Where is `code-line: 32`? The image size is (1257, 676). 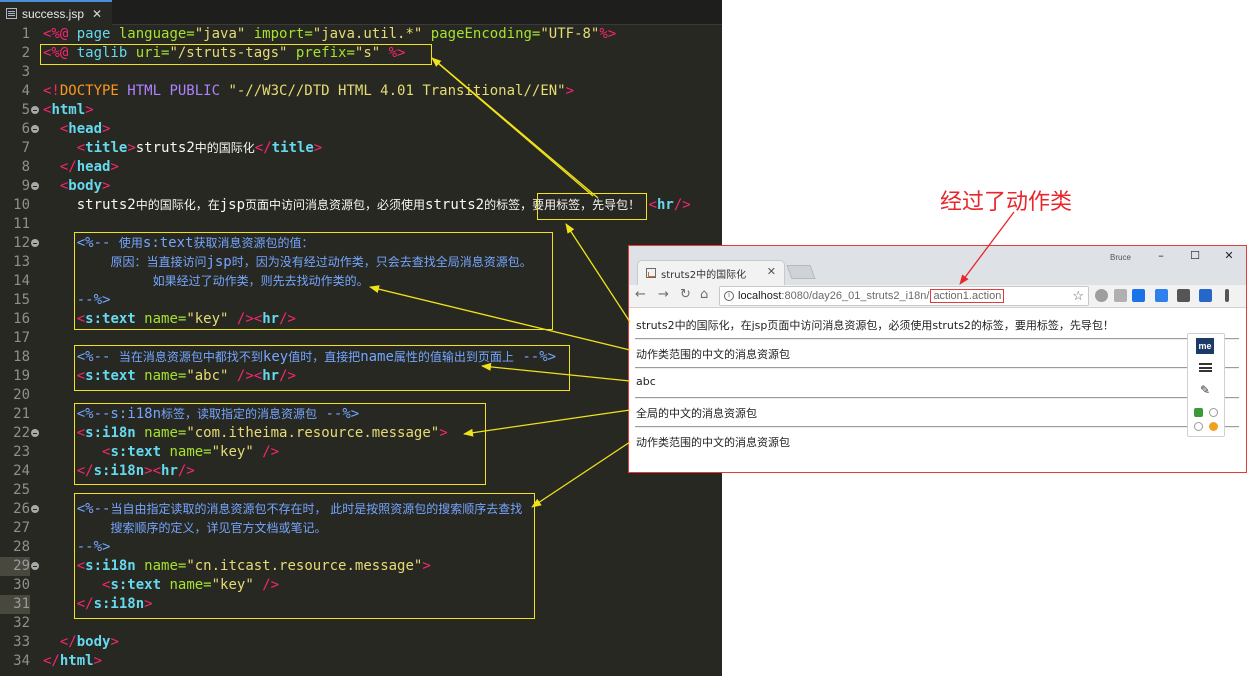 code-line: 32 is located at coordinates (361, 623).